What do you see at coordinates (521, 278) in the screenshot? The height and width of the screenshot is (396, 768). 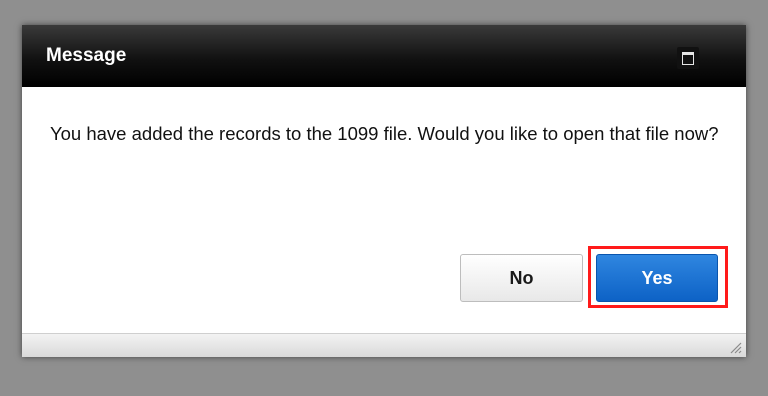 I see `no-button: No` at bounding box center [521, 278].